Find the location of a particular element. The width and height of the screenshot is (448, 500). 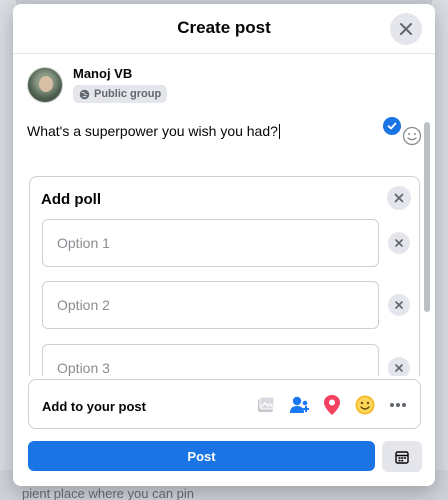

close-button is located at coordinates (406, 29).